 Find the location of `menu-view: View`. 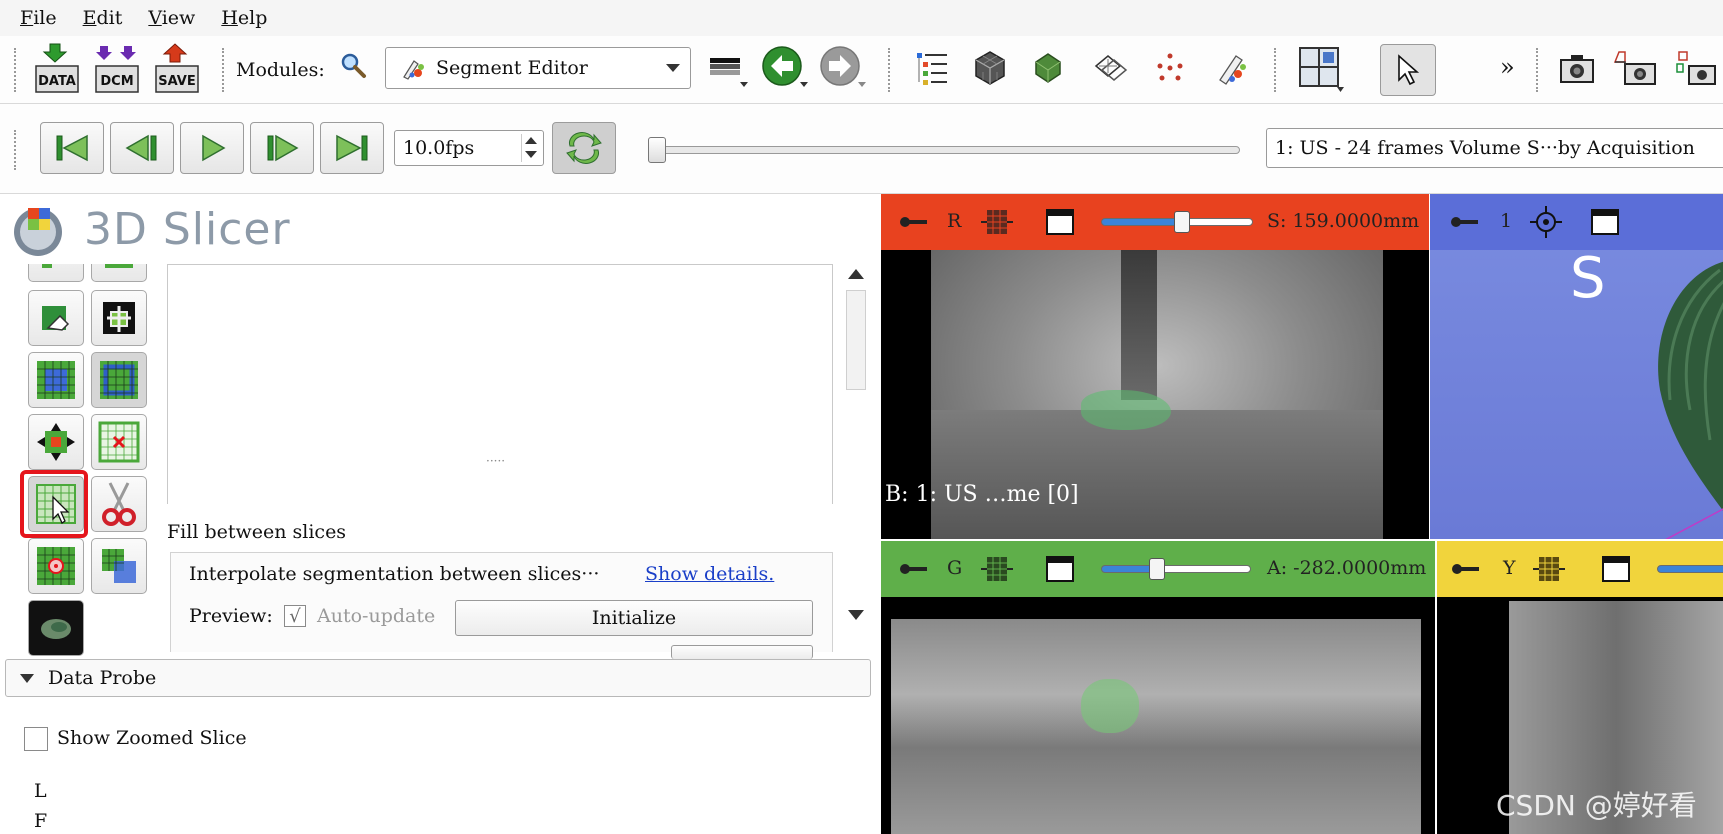

menu-view: View is located at coordinates (171, 18).